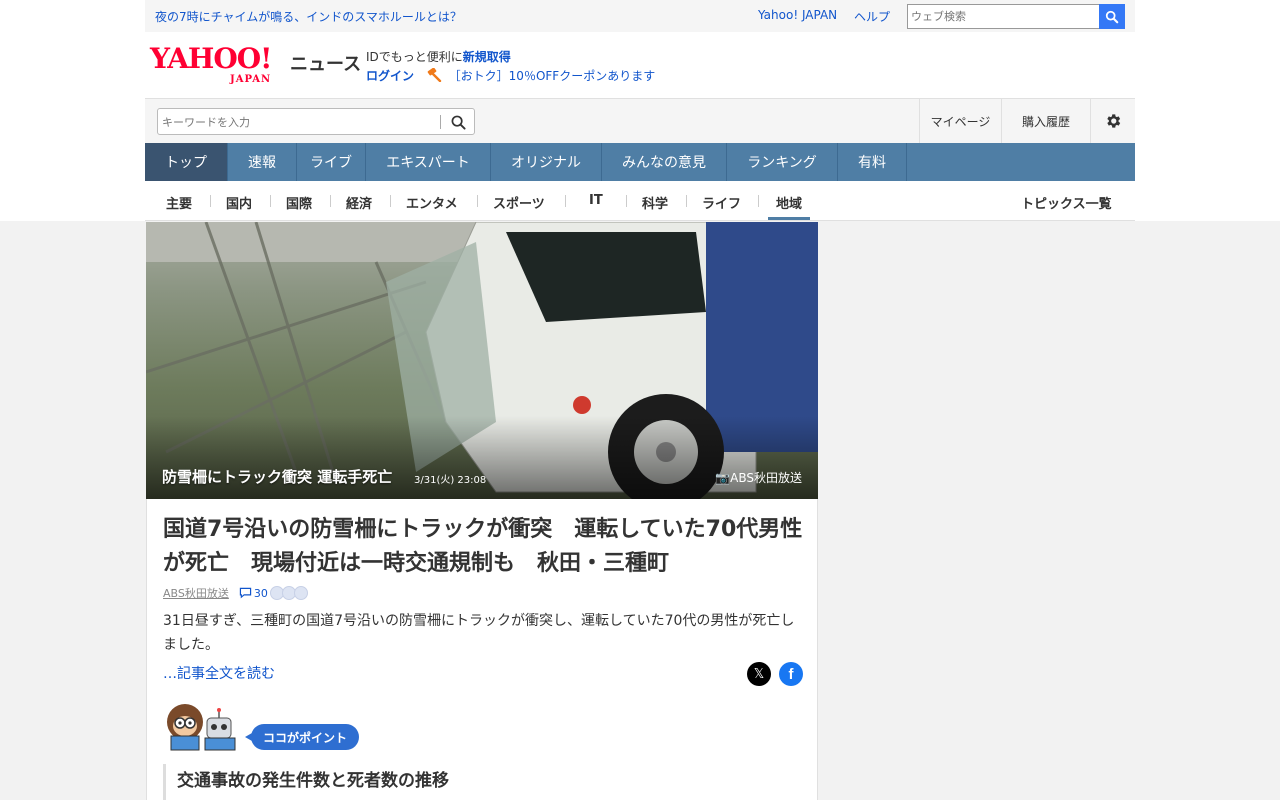 The width and height of the screenshot is (1280, 800). I want to click on signup-link: 新規取得, so click(487, 57).